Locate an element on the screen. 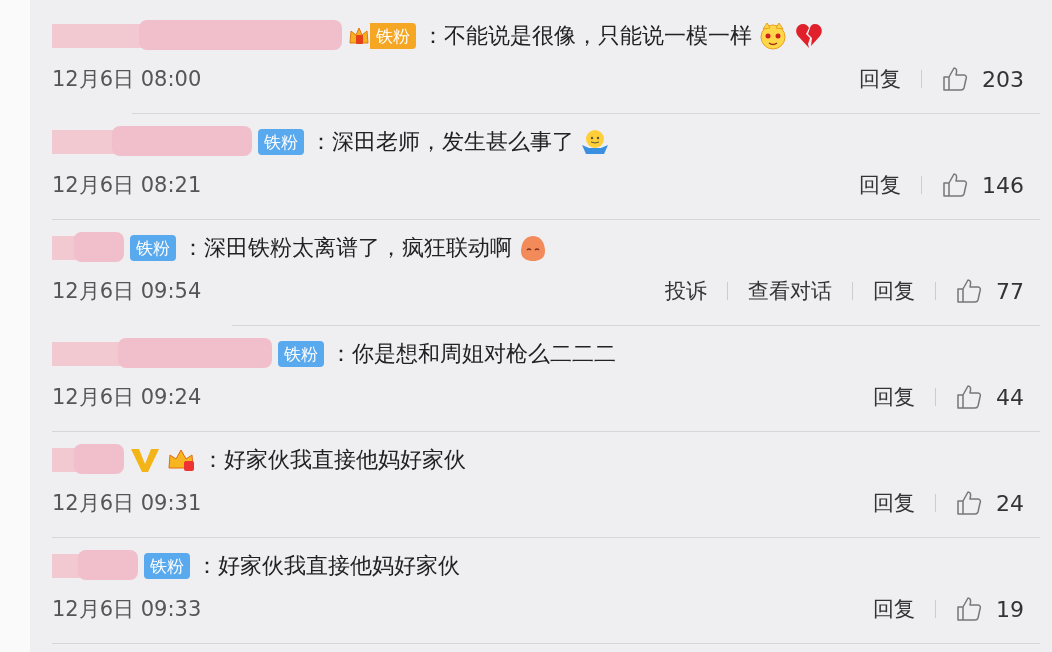  like-count: 203 is located at coordinates (1003, 79).